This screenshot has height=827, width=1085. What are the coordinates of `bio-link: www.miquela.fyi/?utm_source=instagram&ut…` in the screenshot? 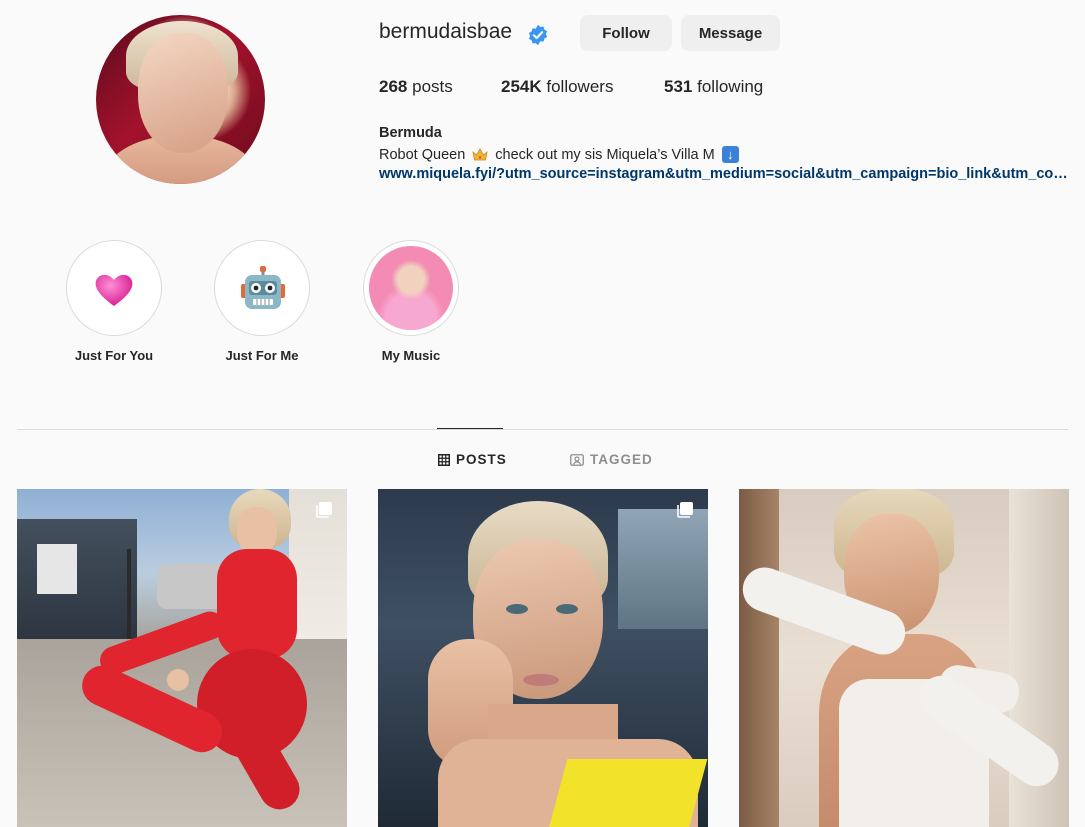 It's located at (724, 174).